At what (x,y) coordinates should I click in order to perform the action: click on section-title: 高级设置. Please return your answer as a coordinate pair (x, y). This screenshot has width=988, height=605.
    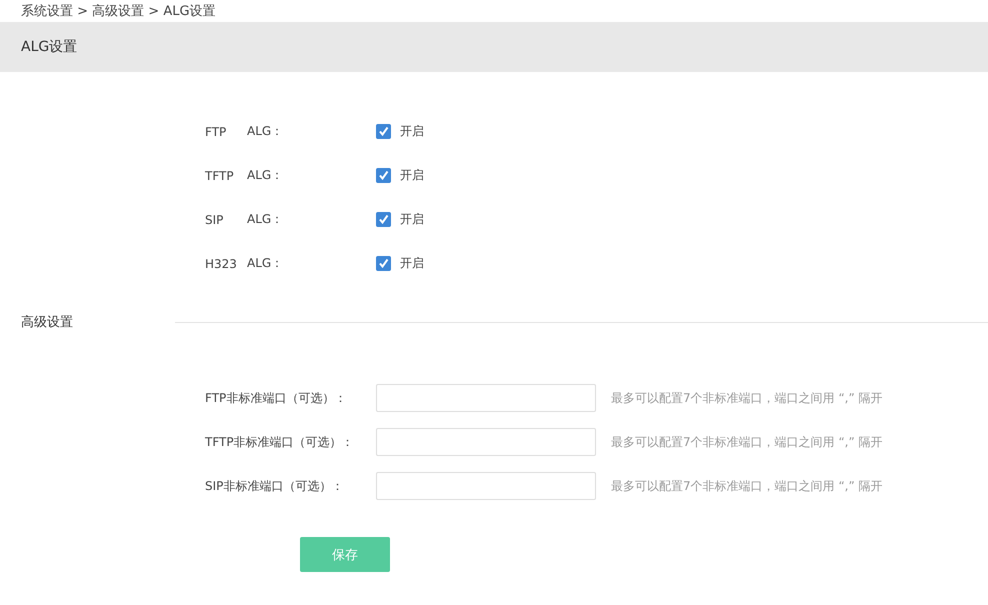
    Looking at the image, I should click on (47, 322).